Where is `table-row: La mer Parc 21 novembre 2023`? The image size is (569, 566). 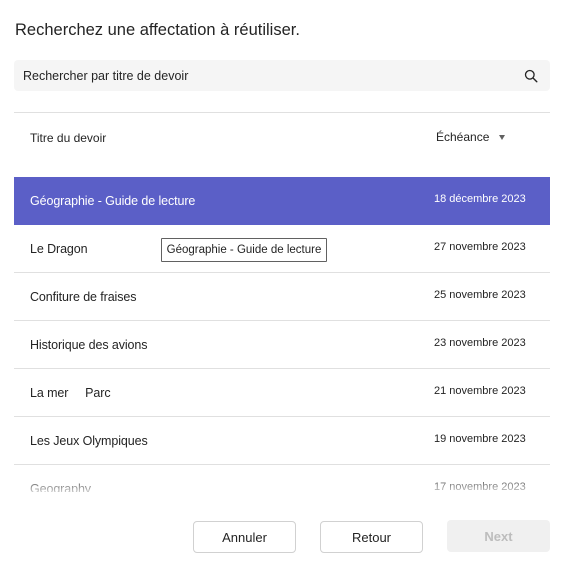
table-row: La mer Parc 21 novembre 2023 is located at coordinates (282, 393).